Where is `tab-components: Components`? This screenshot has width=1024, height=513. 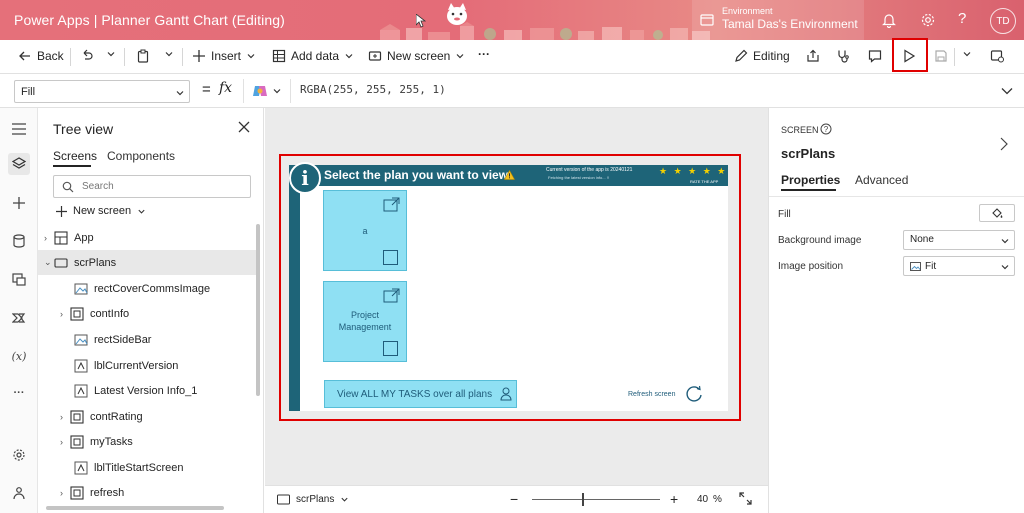 tab-components: Components is located at coordinates (141, 156).